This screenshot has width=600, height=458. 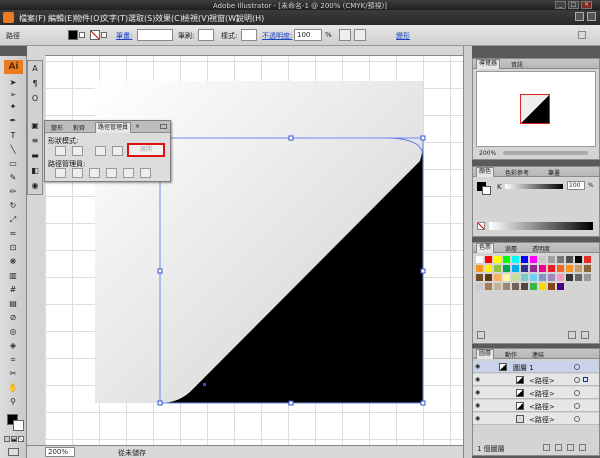 What do you see at coordinates (585, 379) in the screenshot?
I see `selected-indicator-icon` at bounding box center [585, 379].